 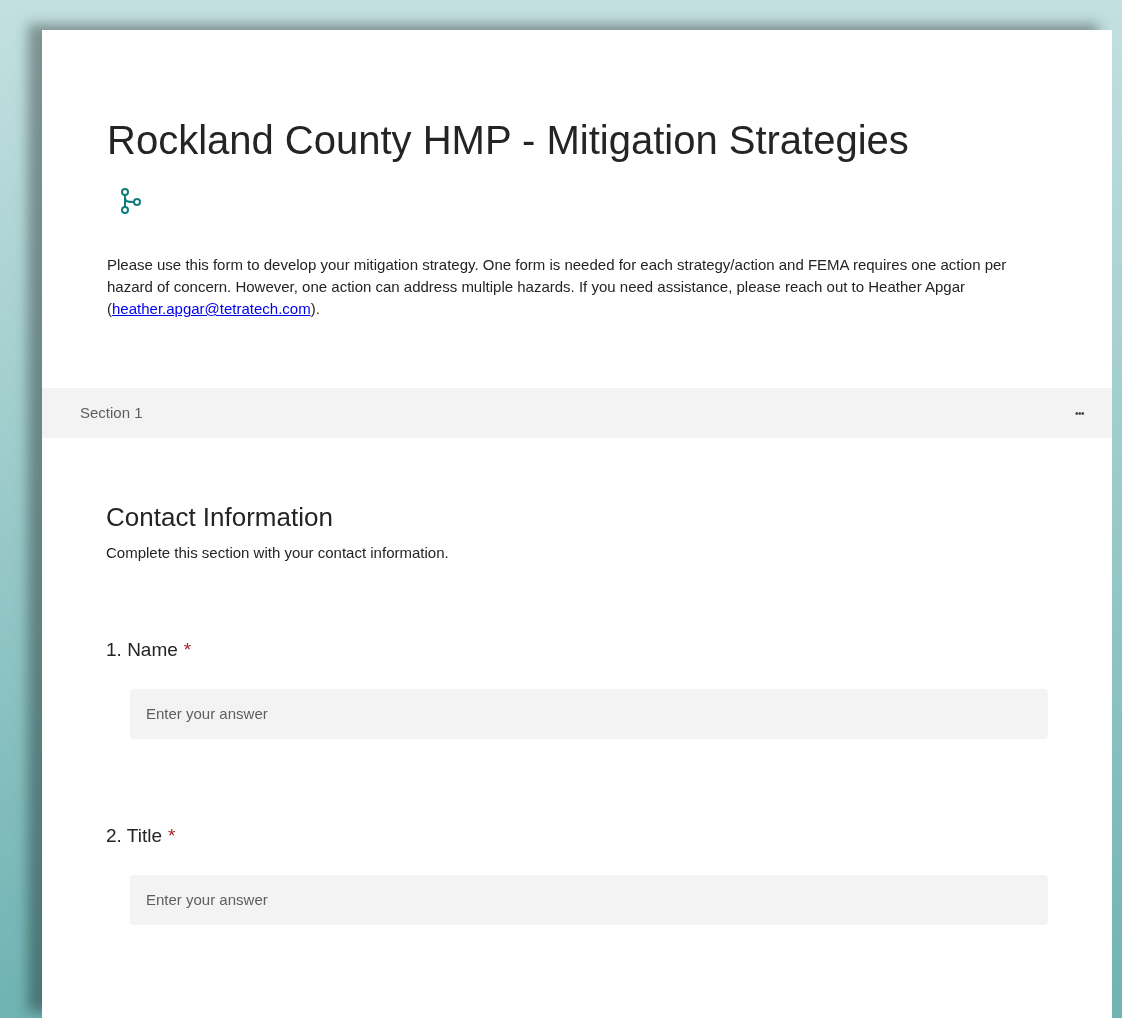 I want to click on section-title: Contact Information, so click(x=220, y=517).